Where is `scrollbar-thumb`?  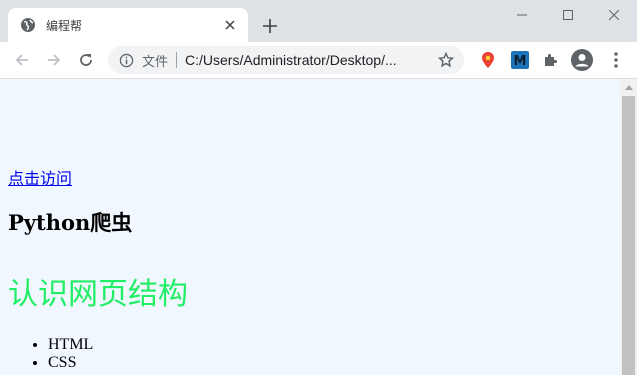 scrollbar-thumb is located at coordinates (628, 235).